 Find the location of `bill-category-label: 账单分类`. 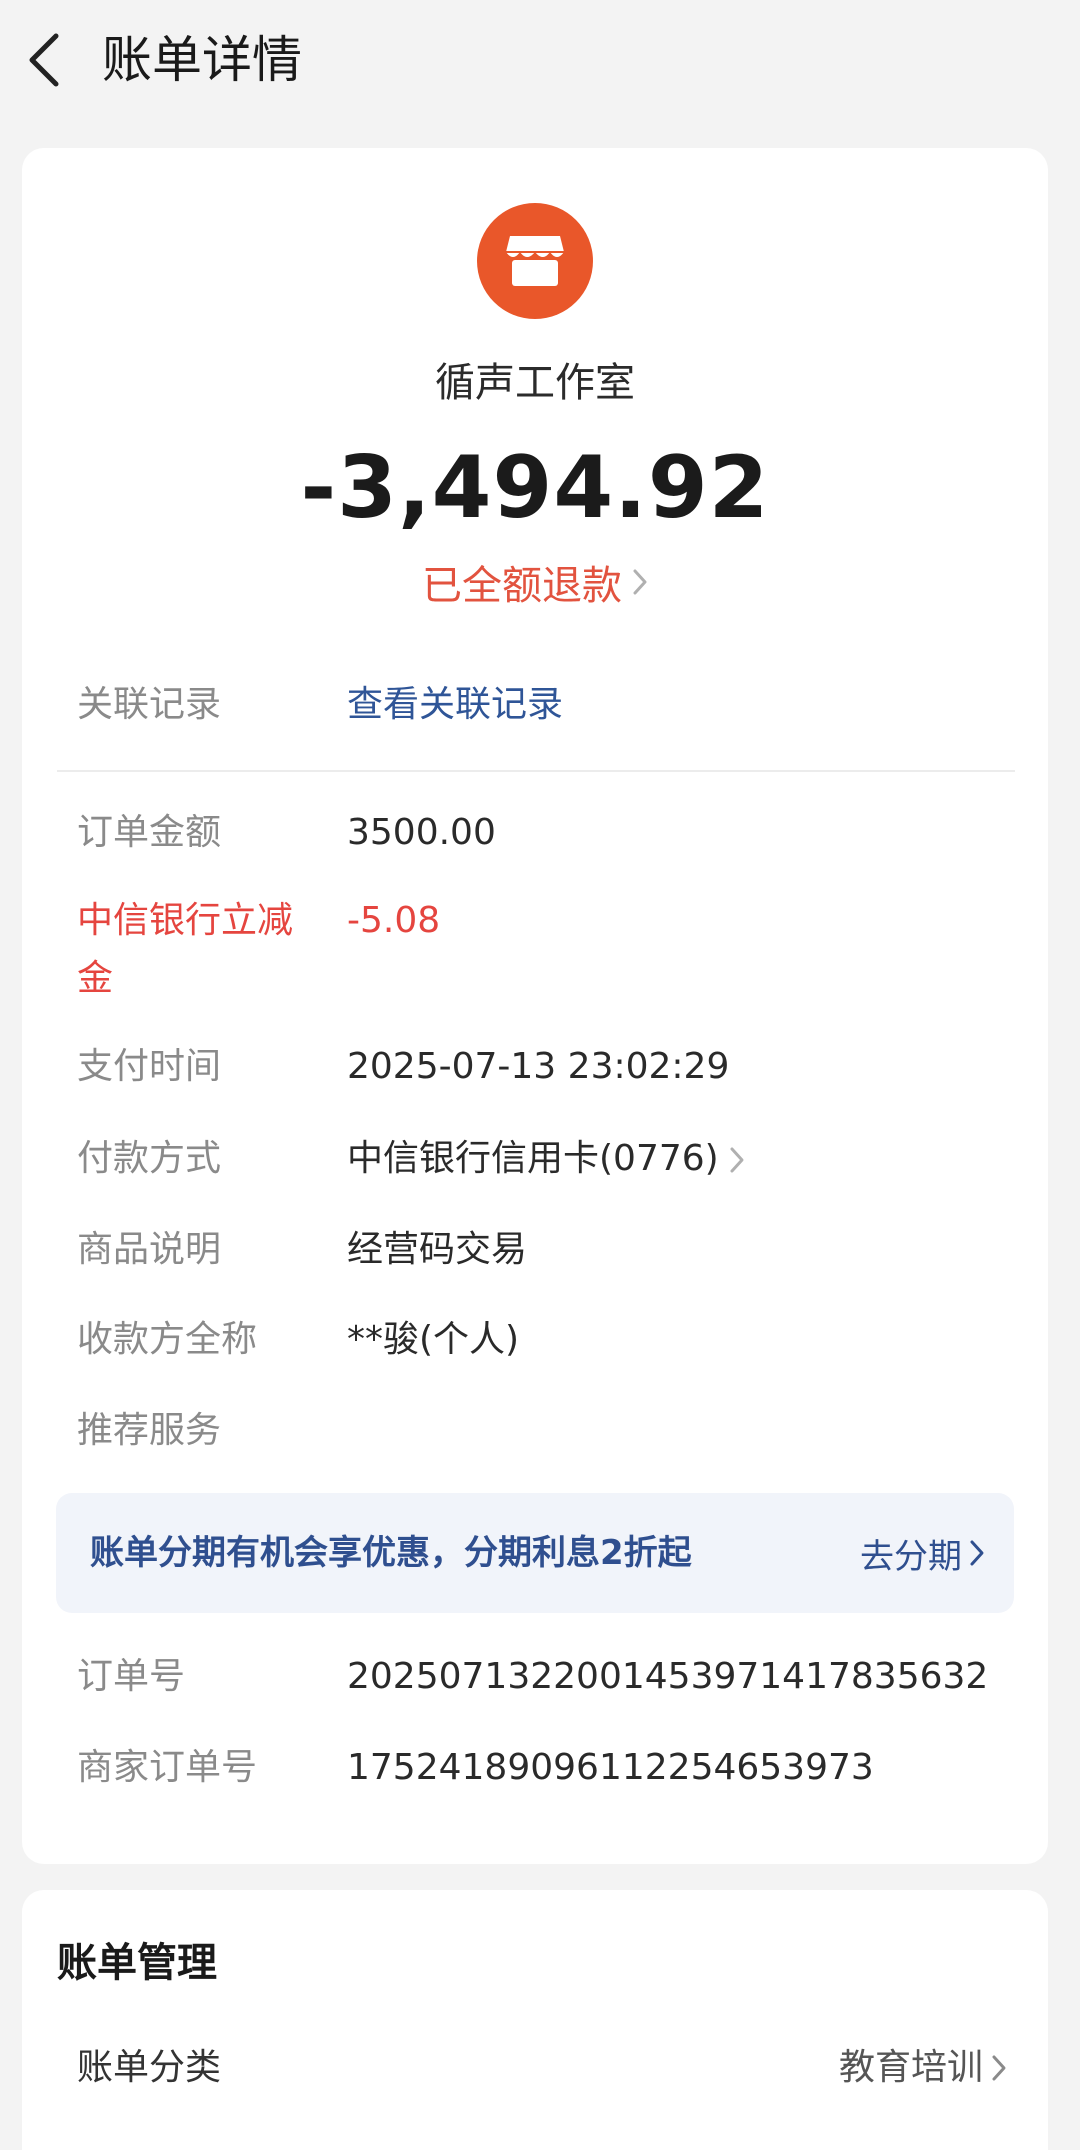

bill-category-label: 账单分类 is located at coordinates (149, 2067).